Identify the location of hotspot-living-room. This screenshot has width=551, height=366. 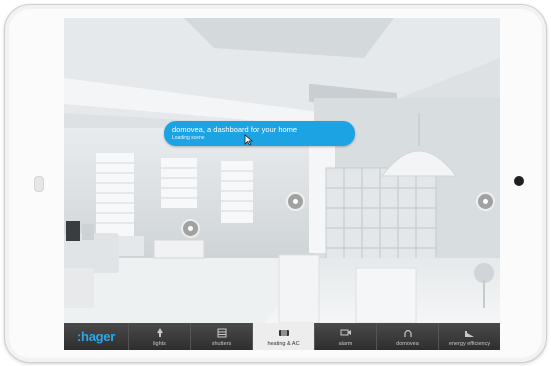
(190, 228).